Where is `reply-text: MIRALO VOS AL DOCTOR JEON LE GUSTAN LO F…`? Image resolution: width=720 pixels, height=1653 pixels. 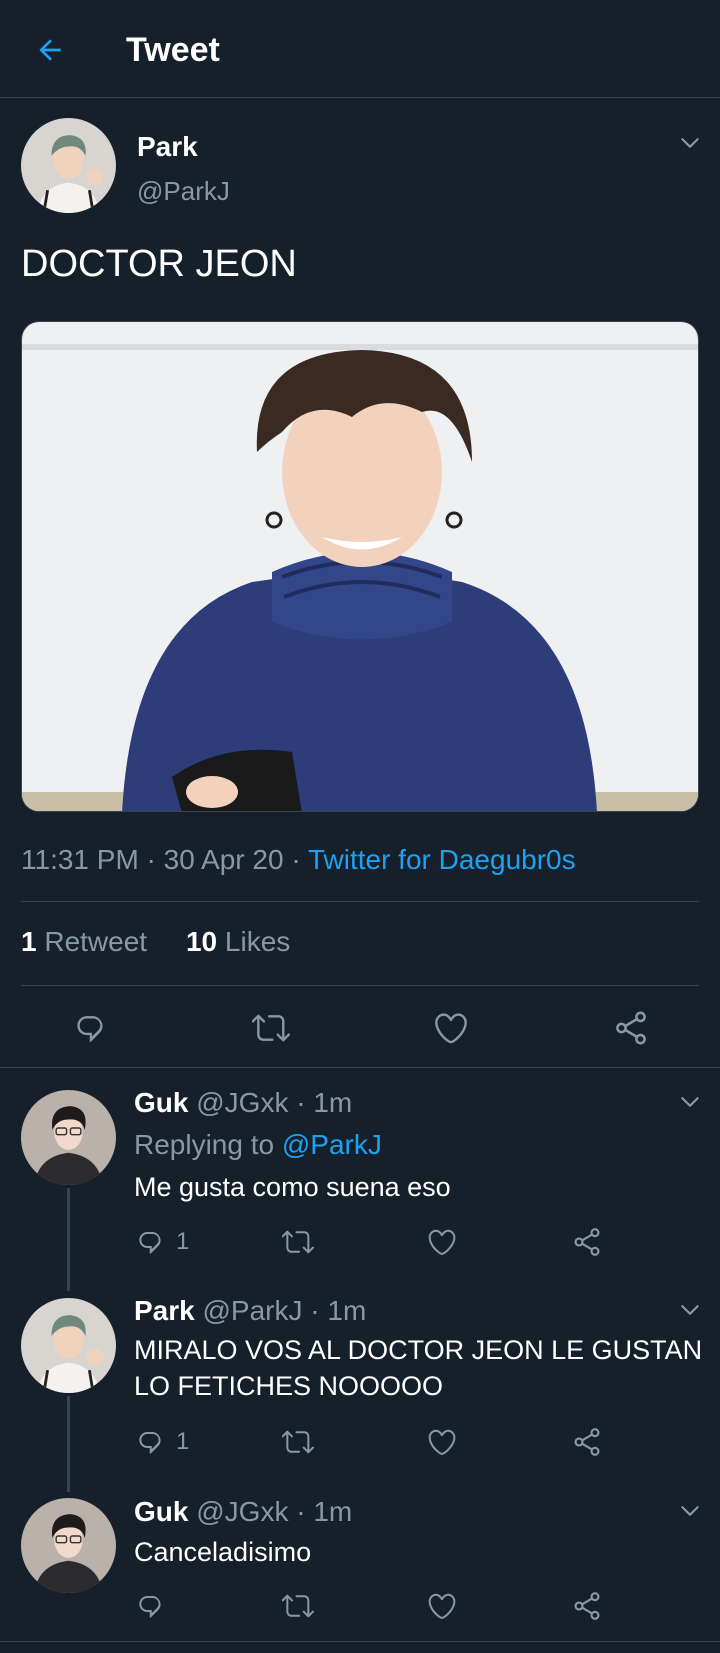 reply-text: MIRALO VOS AL DOCTOR JEON LE GUSTAN LO F… is located at coordinates (418, 1368).